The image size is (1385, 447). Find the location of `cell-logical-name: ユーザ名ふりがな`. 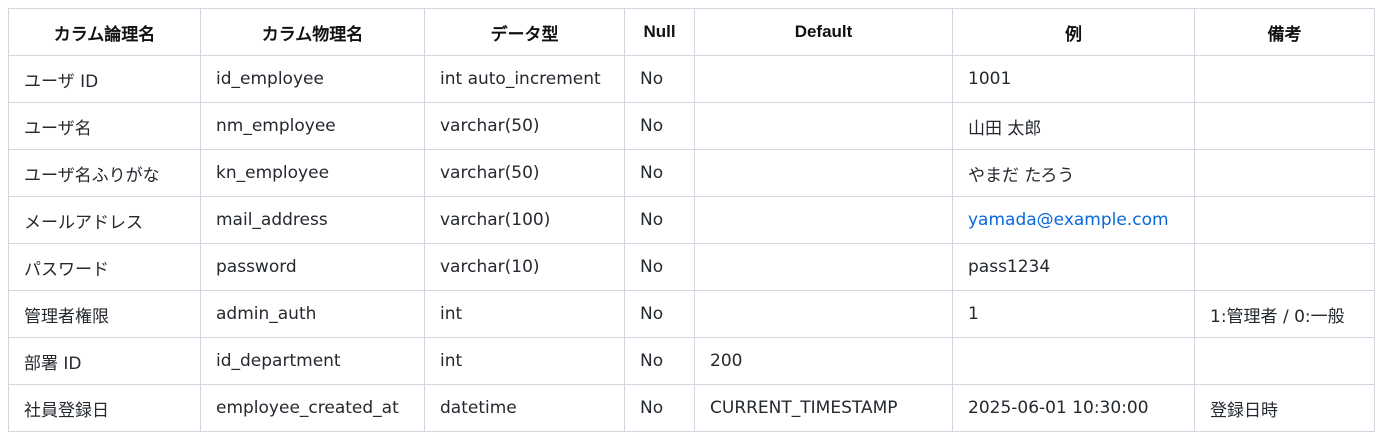

cell-logical-name: ユーザ名ふりがな is located at coordinates (104, 173).